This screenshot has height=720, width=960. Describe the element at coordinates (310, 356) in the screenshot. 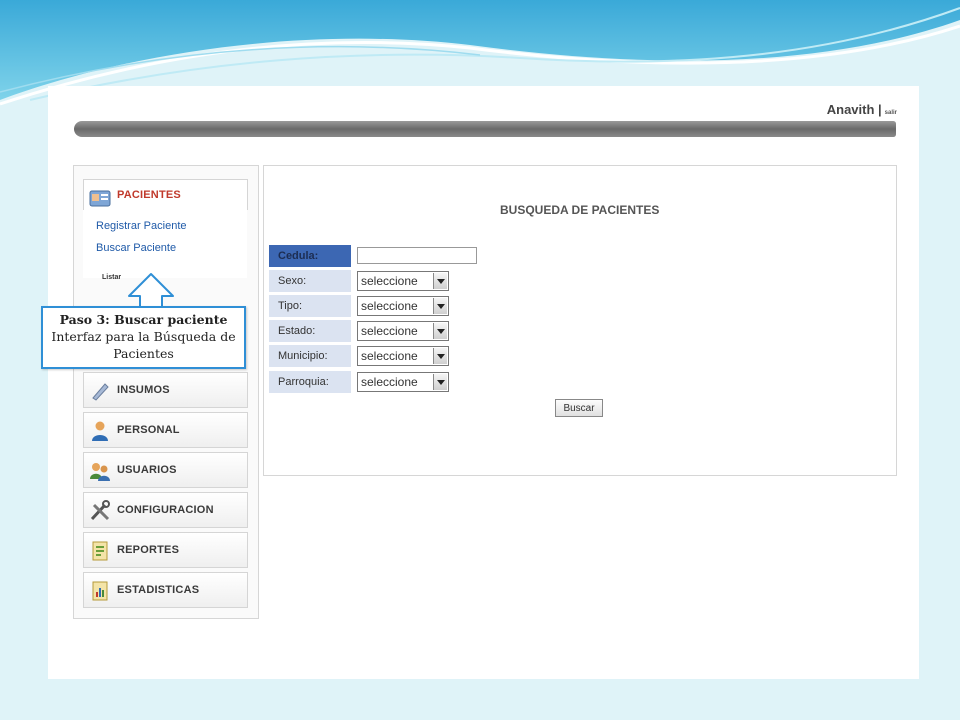

I see `field-label: Municipio:` at that location.